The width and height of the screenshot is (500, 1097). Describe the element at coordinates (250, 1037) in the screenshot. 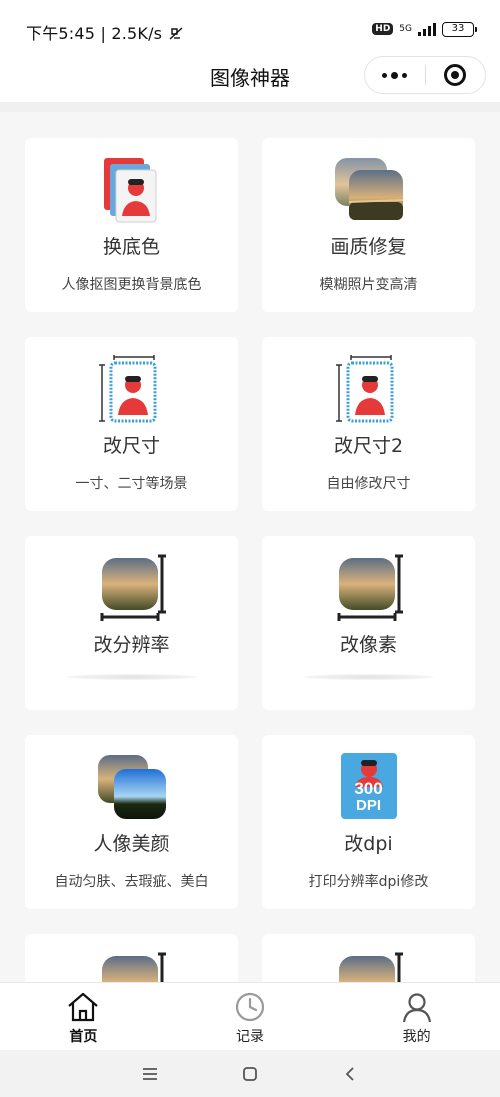

I see `tab-records-label: 记录` at that location.